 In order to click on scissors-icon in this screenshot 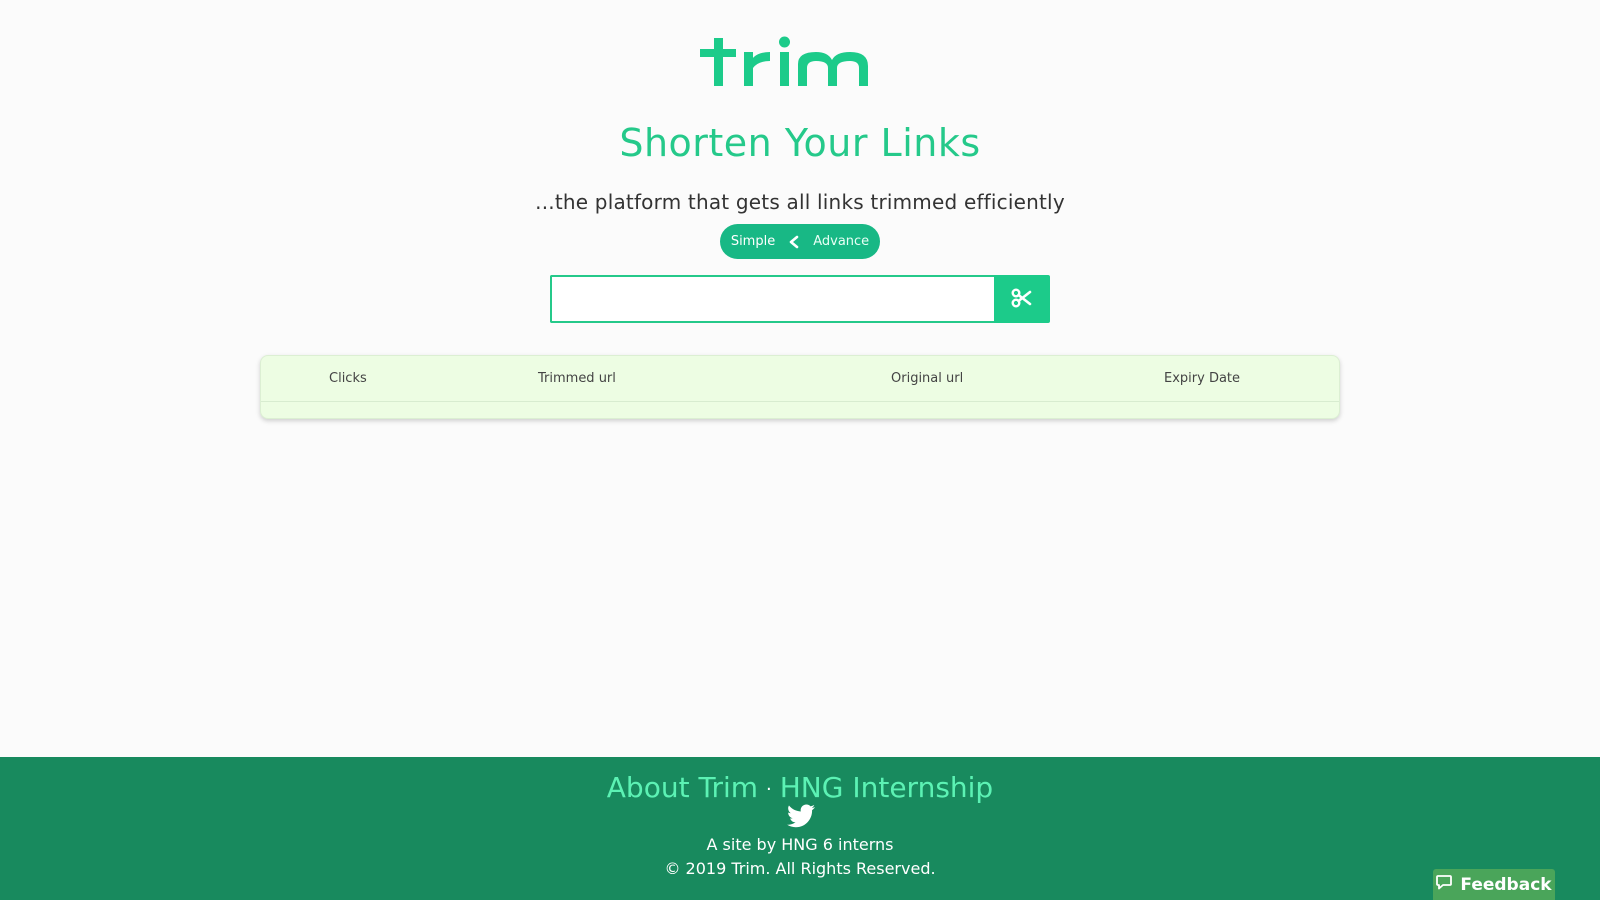, I will do `click(1022, 299)`.